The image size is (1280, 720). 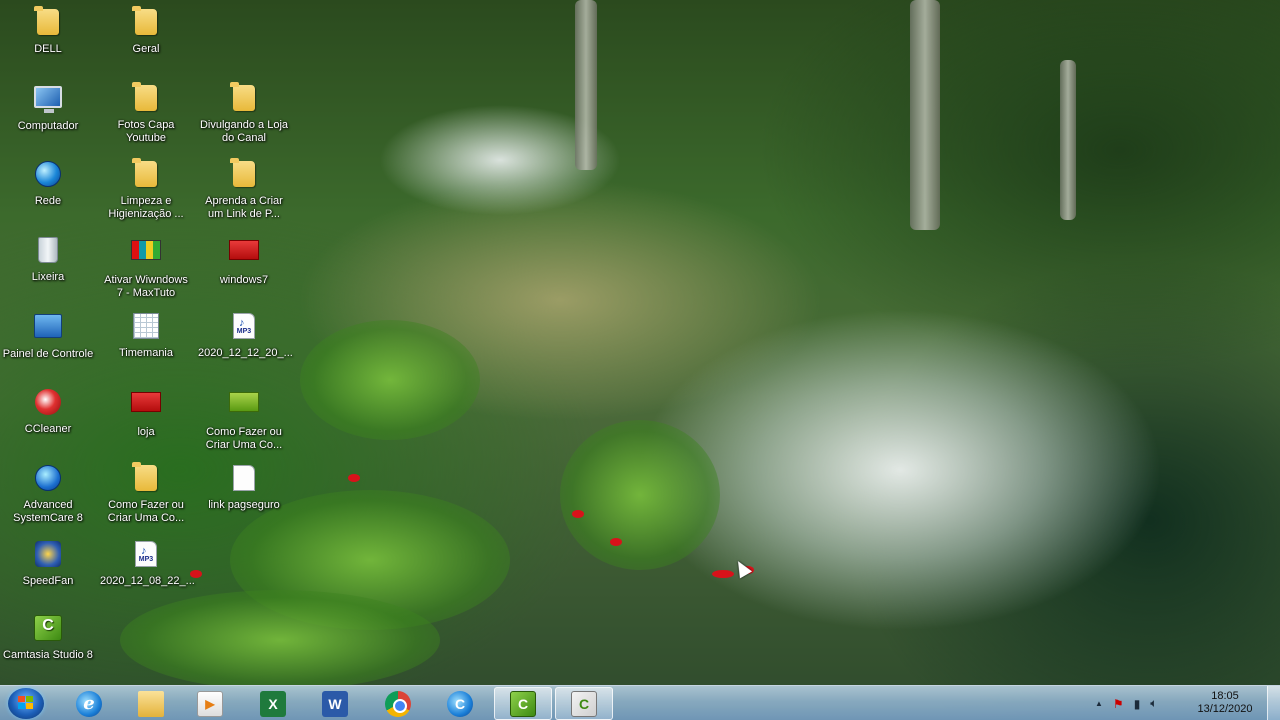 I want to click on desktop-icon-painel-controle: Painel de Controle, so click(x=48, y=335).